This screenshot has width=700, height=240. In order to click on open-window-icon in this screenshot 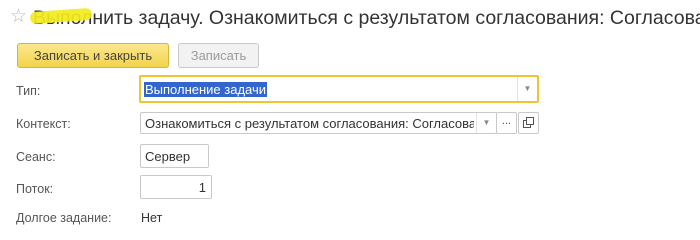, I will do `click(528, 123)`.